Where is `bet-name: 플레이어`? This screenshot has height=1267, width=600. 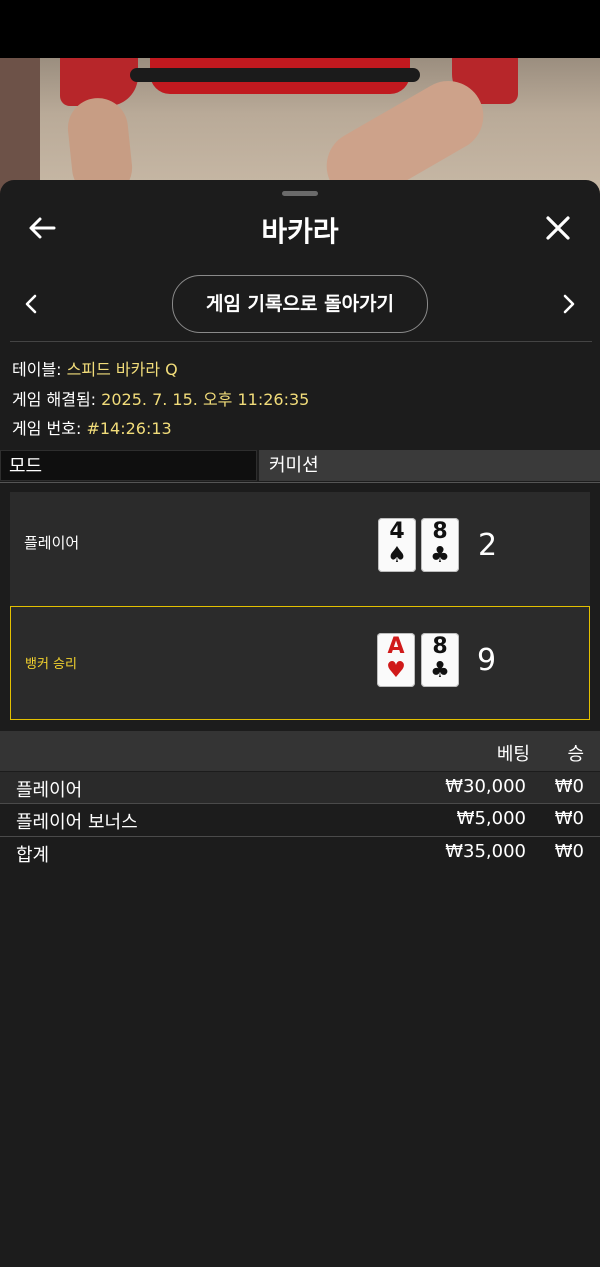 bet-name: 플레이어 is located at coordinates (49, 790).